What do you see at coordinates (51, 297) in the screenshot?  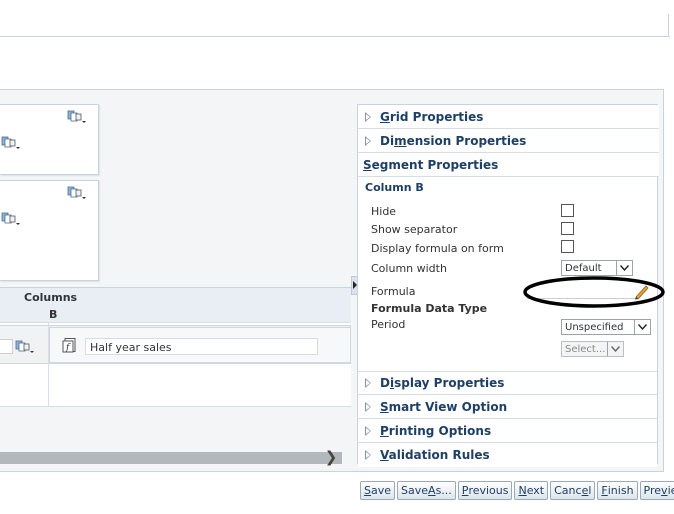 I see `columns-header-label: Columns` at bounding box center [51, 297].